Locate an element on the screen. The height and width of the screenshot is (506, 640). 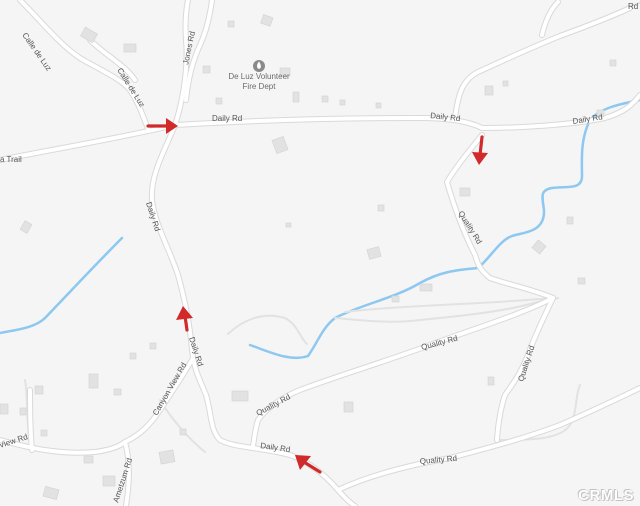
poi-name-line2: Fire Dept is located at coordinates (260, 86).